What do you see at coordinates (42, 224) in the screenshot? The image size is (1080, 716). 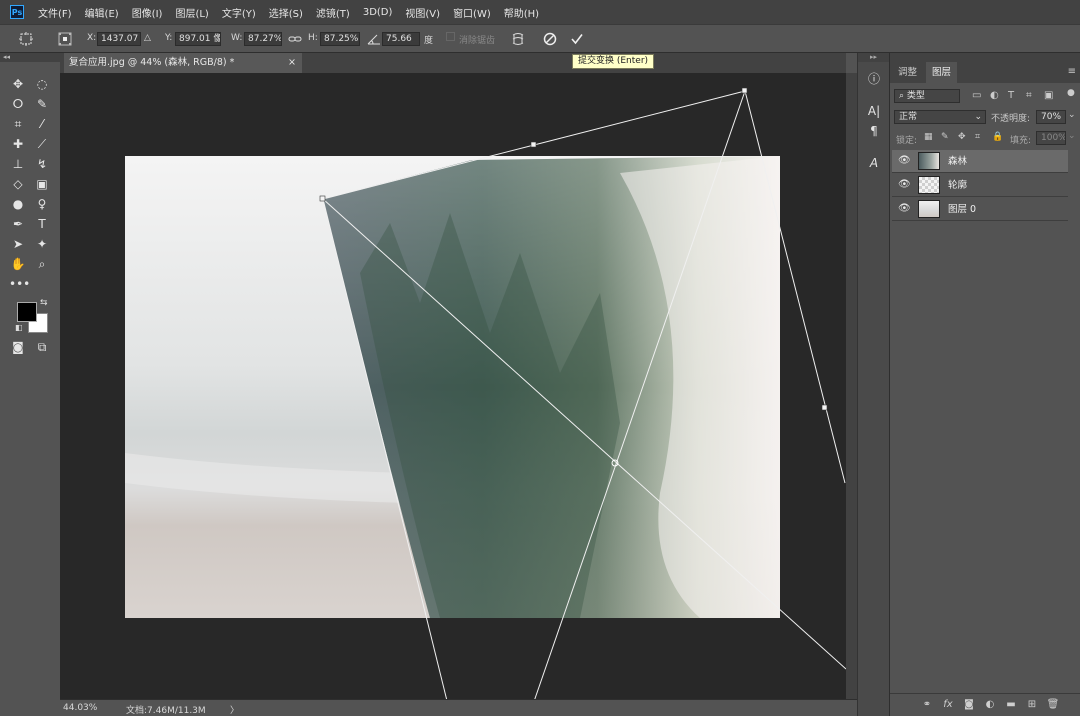 I see `type-tool-icon: T` at bounding box center [42, 224].